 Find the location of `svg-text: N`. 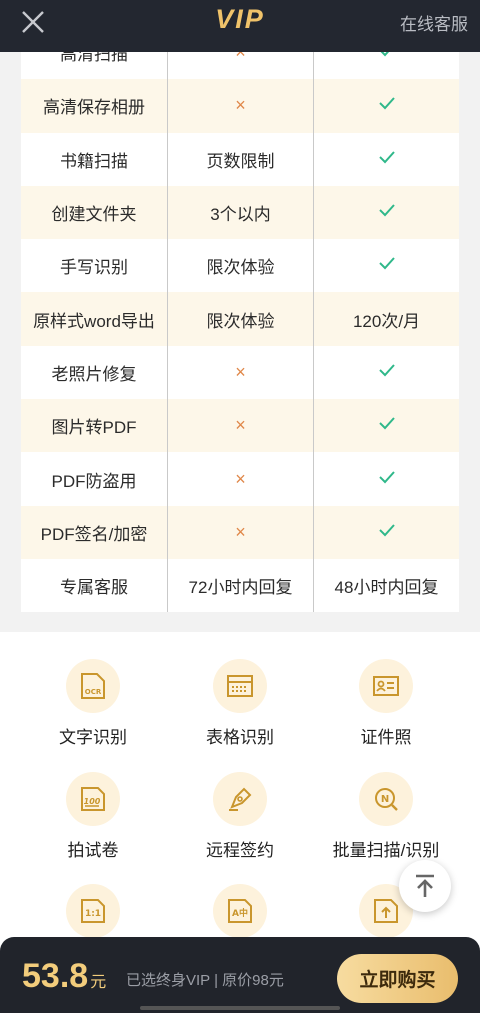

svg-text: N is located at coordinates (385, 799).